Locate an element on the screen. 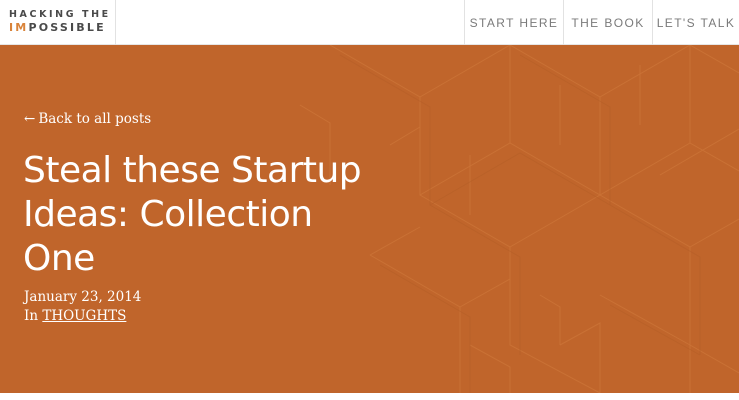  page-bottom-strip is located at coordinates (369, 396).